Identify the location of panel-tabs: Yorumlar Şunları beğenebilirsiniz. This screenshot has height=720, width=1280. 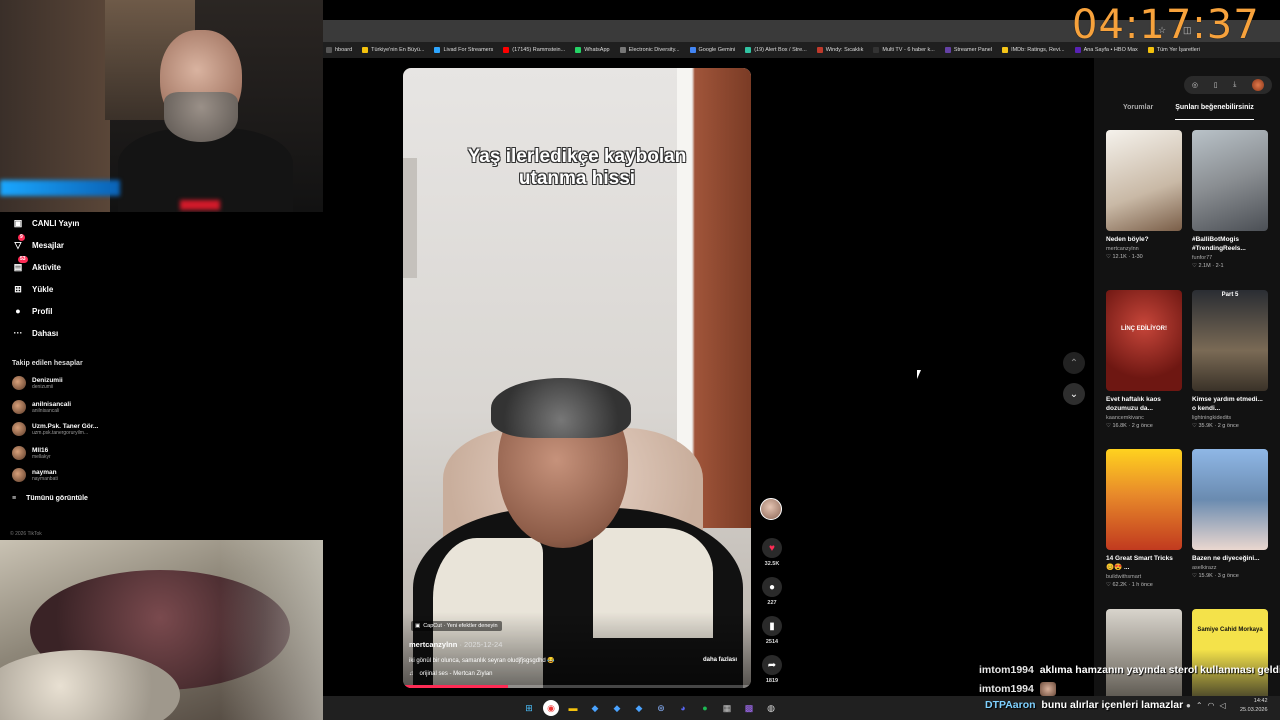
(1187, 111).